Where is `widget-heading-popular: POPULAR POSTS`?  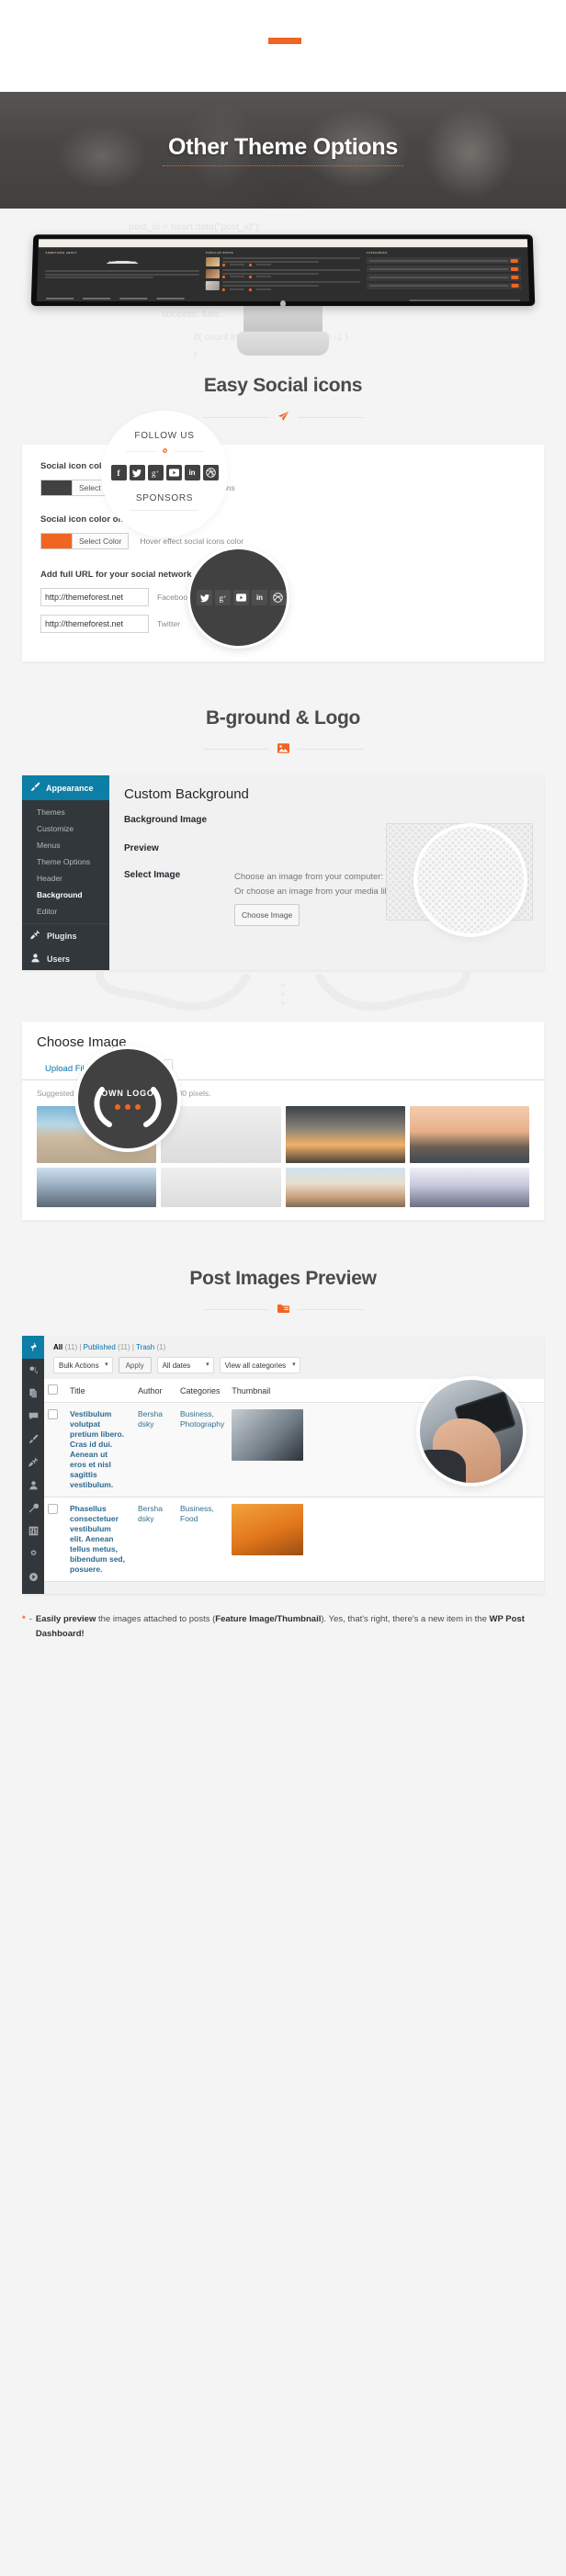 widget-heading-popular: POPULAR POSTS is located at coordinates (220, 253).